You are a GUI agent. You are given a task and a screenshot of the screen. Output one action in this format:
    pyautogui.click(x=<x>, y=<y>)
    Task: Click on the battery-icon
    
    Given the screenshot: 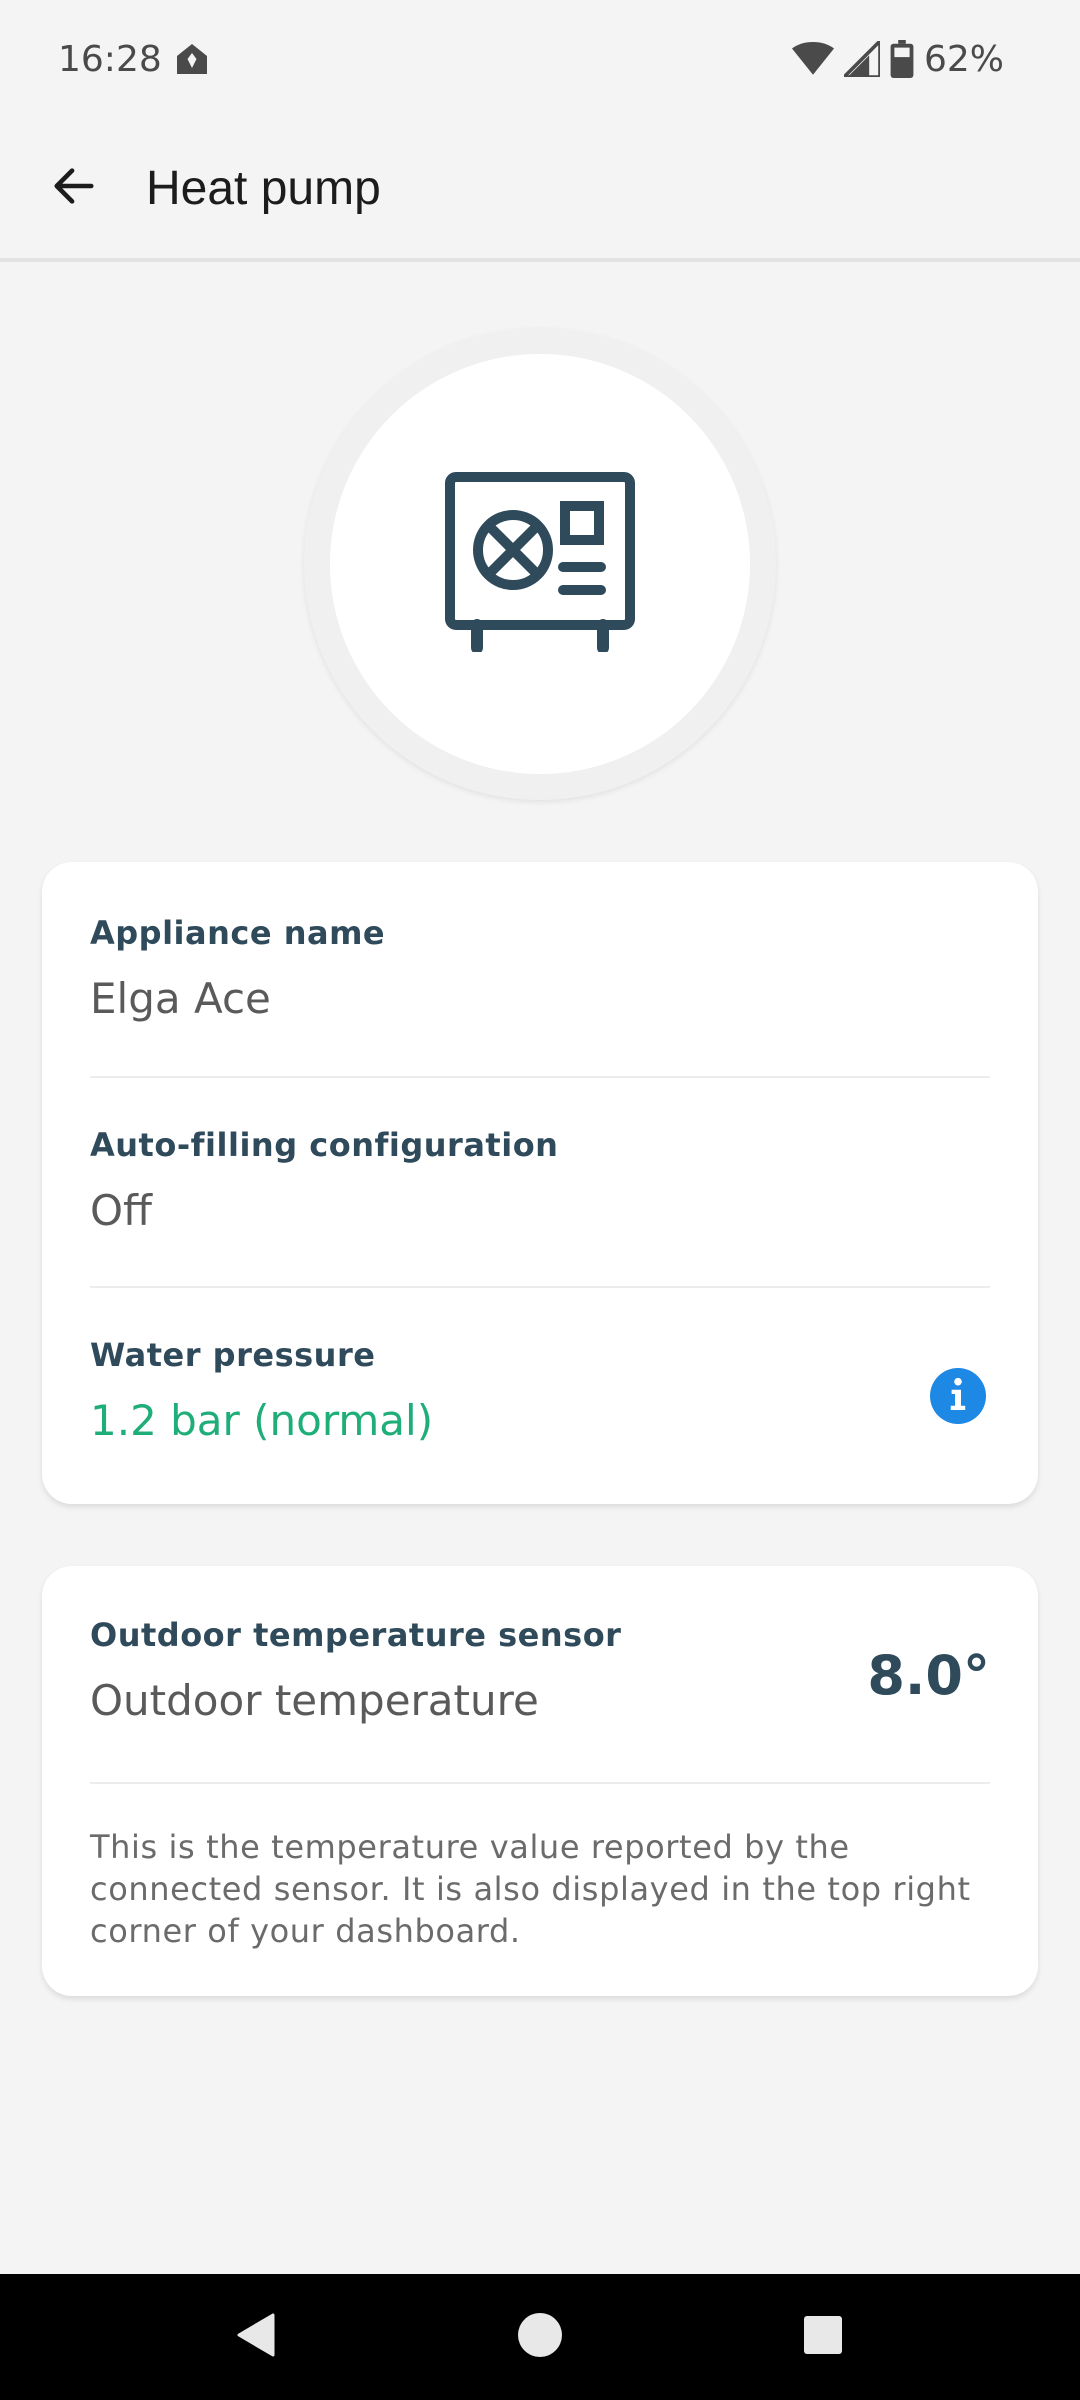 What is the action you would take?
    pyautogui.click(x=902, y=59)
    